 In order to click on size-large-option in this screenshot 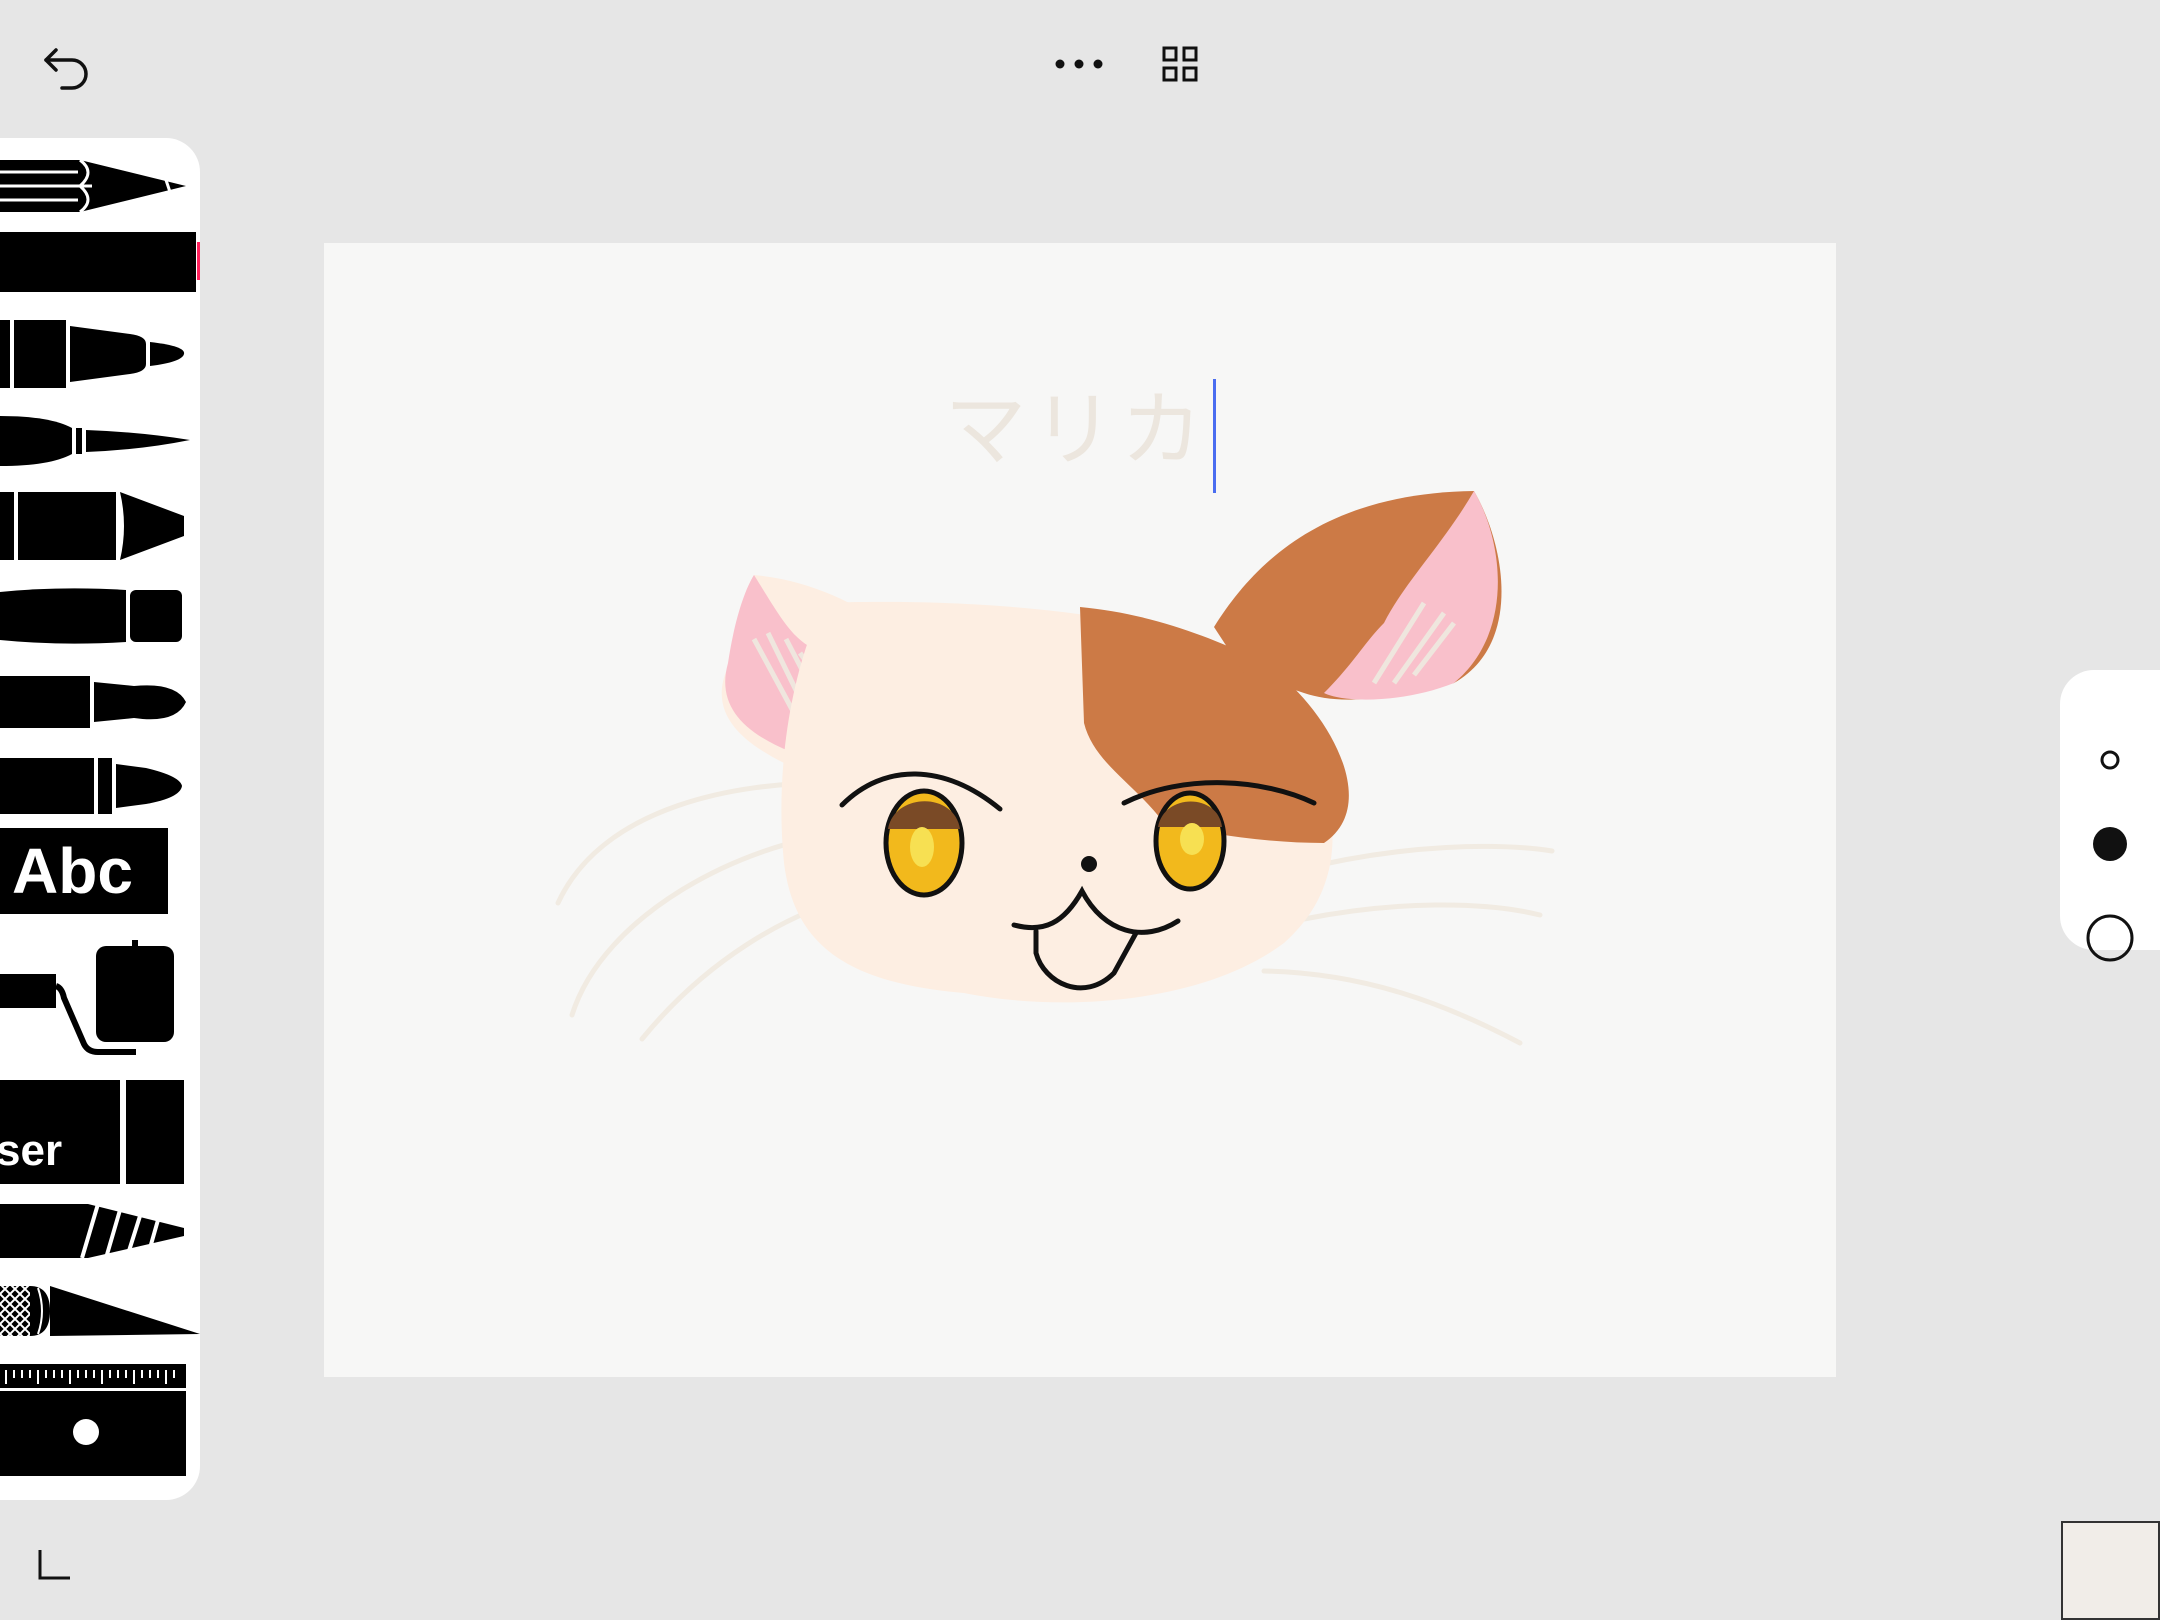, I will do `click(2110, 938)`.